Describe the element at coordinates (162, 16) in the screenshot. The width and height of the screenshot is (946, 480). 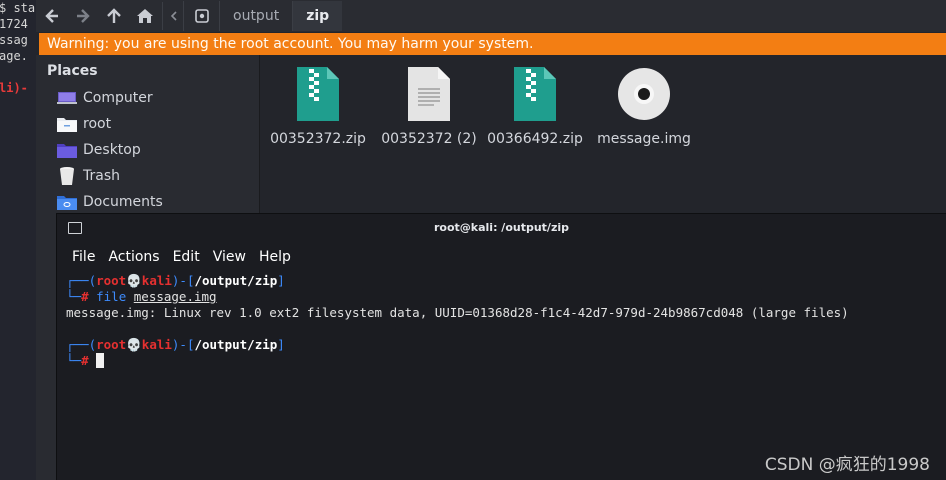
I see `toolbar-separator` at that location.